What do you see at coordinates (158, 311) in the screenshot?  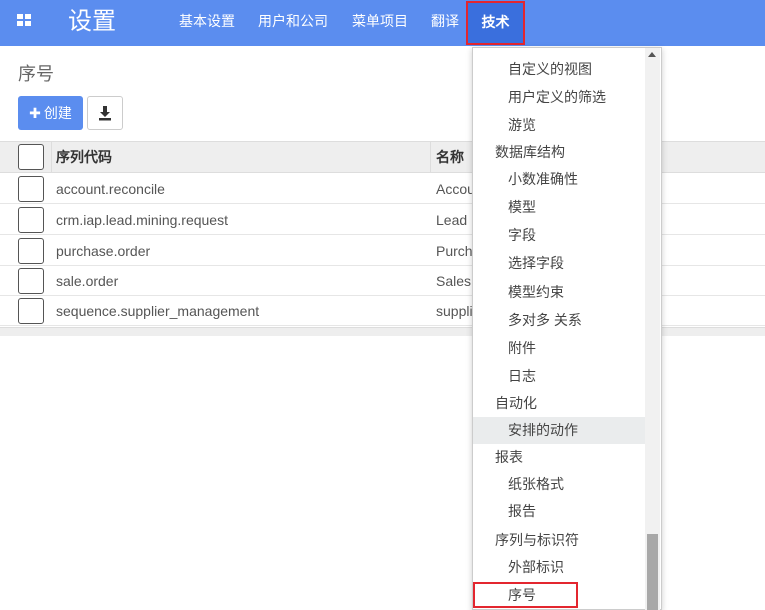 I see `cell-sequence-code: sequence.supplier_management` at bounding box center [158, 311].